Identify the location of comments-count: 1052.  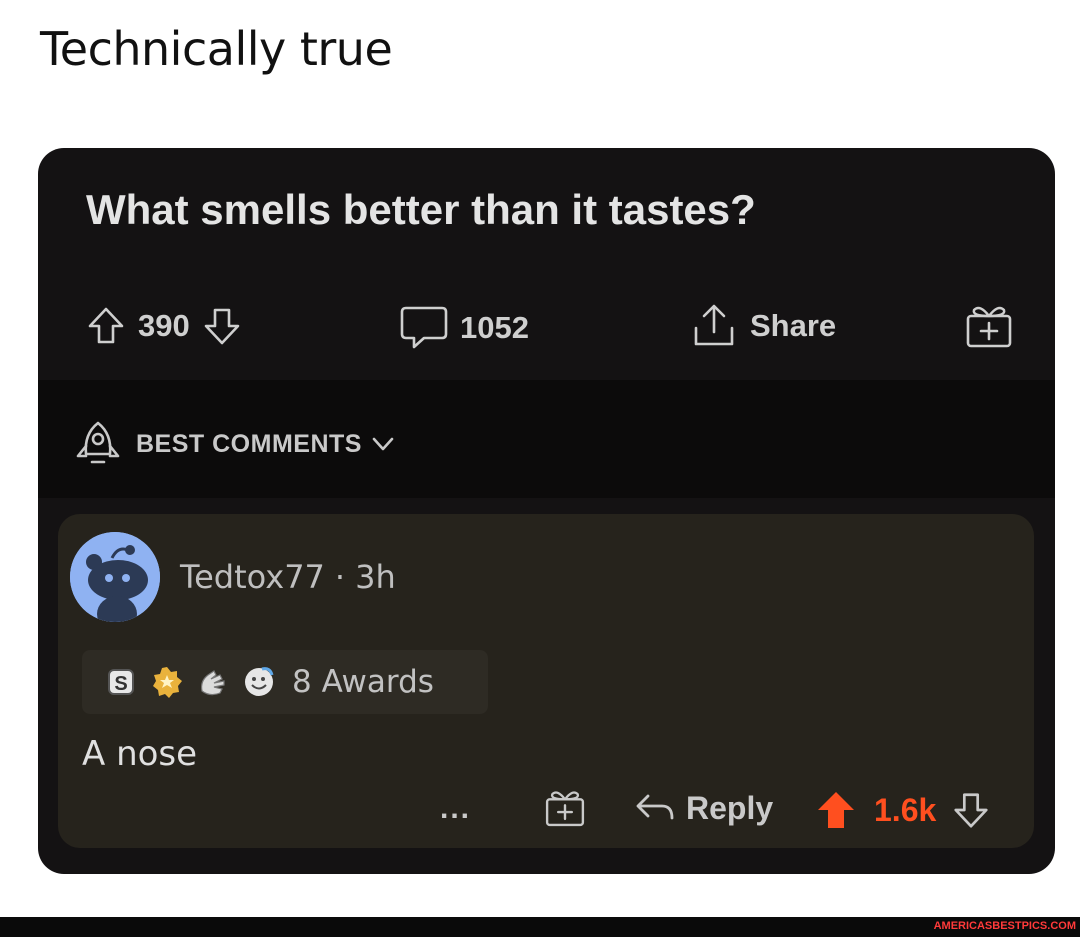
(494, 327).